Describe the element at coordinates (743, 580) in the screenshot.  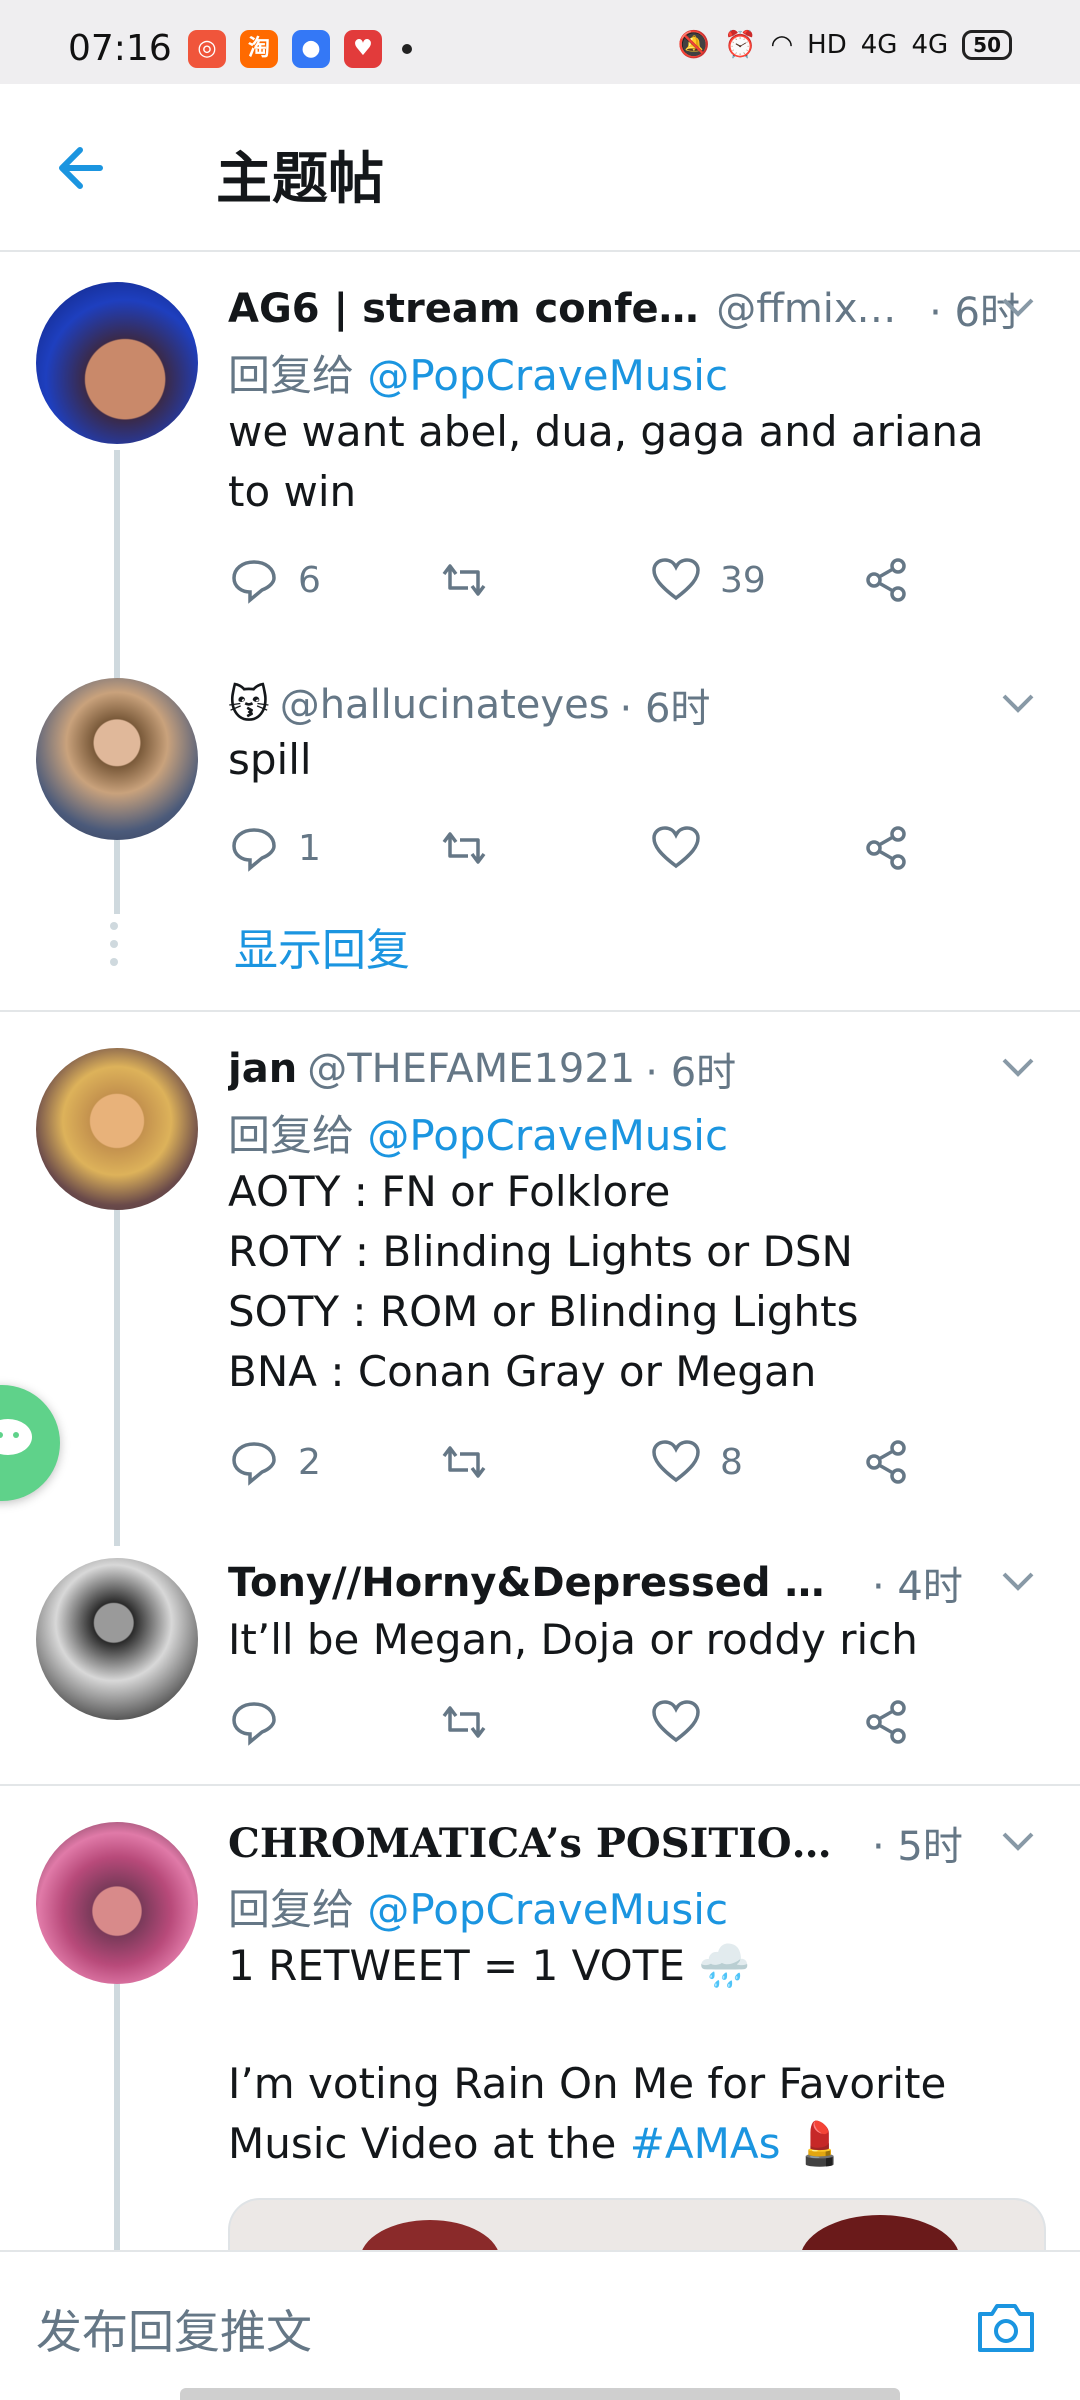
I see `like-count: 39` at that location.